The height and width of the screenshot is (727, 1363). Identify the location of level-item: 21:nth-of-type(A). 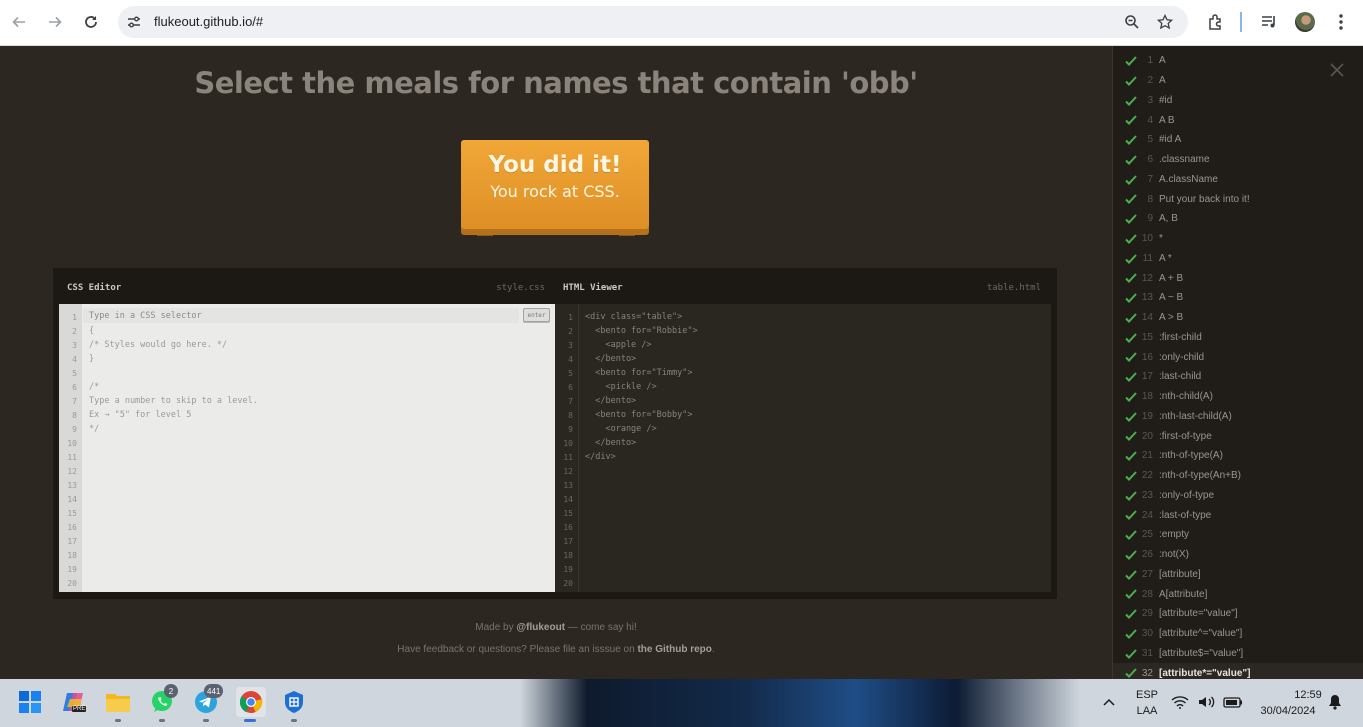
(1238, 456).